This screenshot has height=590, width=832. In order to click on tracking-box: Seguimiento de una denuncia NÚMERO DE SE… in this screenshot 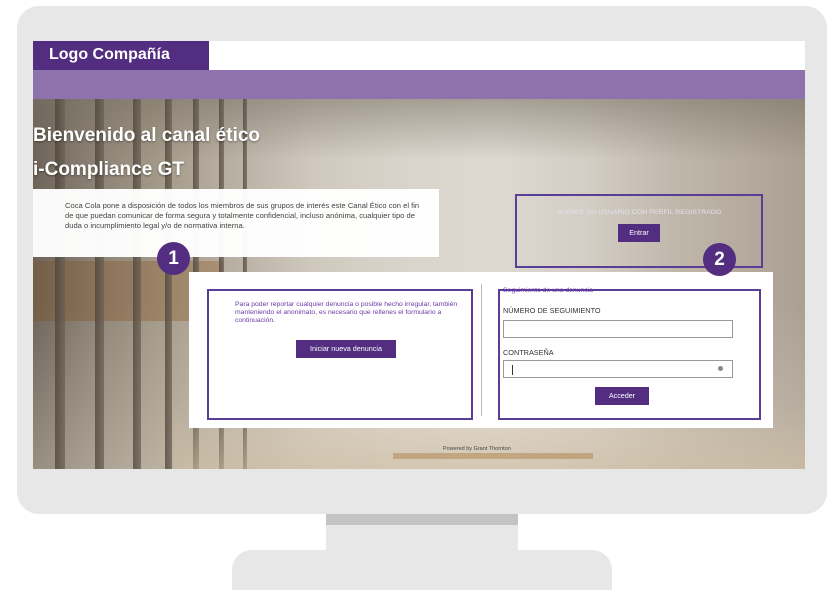, I will do `click(629, 353)`.